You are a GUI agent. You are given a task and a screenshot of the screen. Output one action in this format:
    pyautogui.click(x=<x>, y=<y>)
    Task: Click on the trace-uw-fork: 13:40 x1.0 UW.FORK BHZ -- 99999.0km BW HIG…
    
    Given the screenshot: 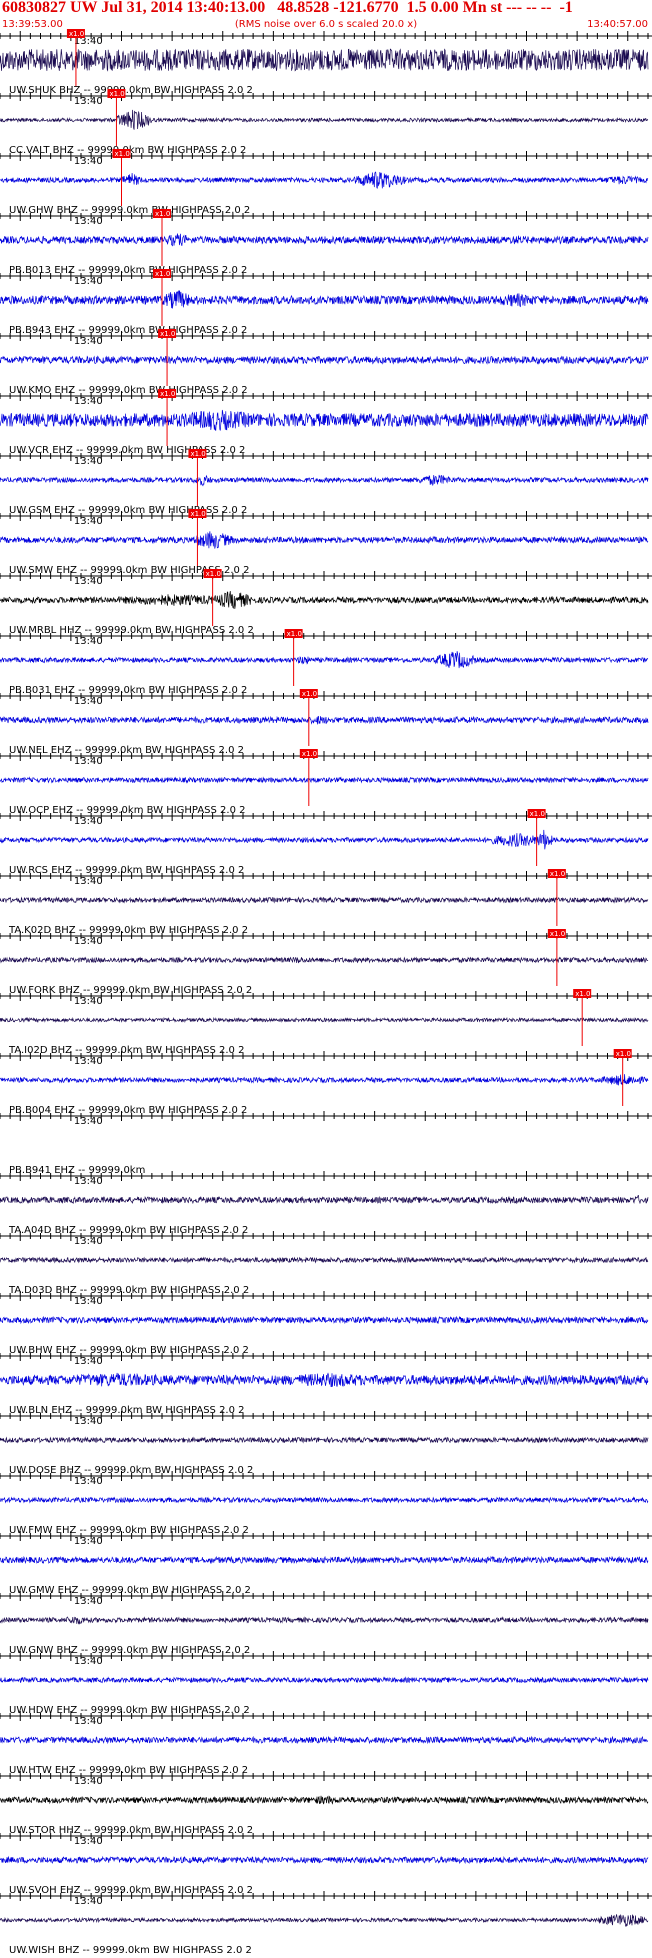 What is the action you would take?
    pyautogui.click(x=326, y=962)
    